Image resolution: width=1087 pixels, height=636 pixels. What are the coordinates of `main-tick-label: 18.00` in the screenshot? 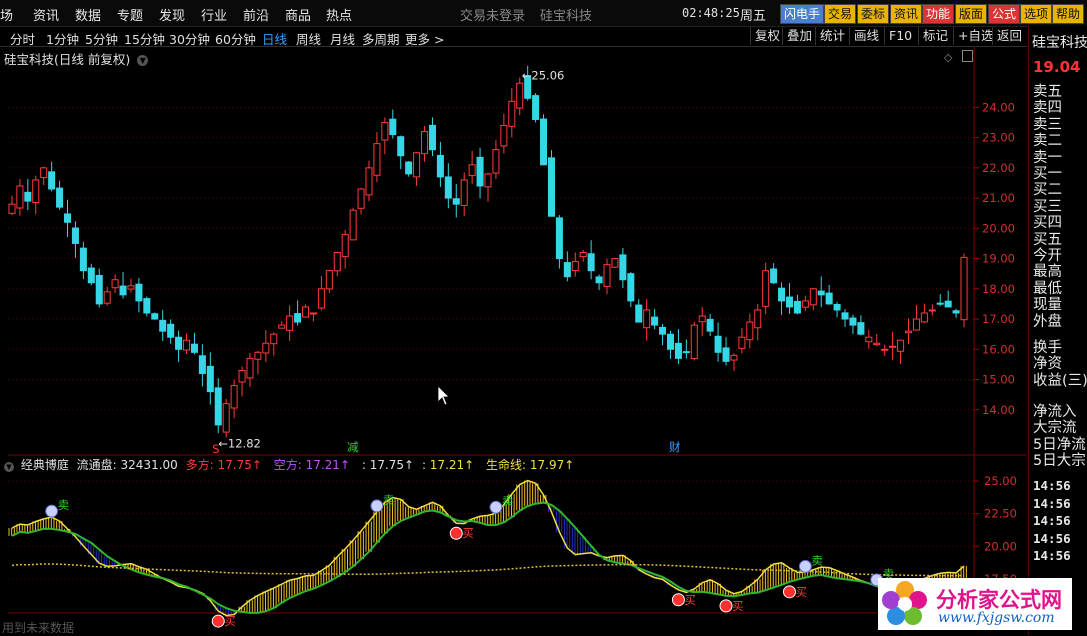 It's located at (998, 289).